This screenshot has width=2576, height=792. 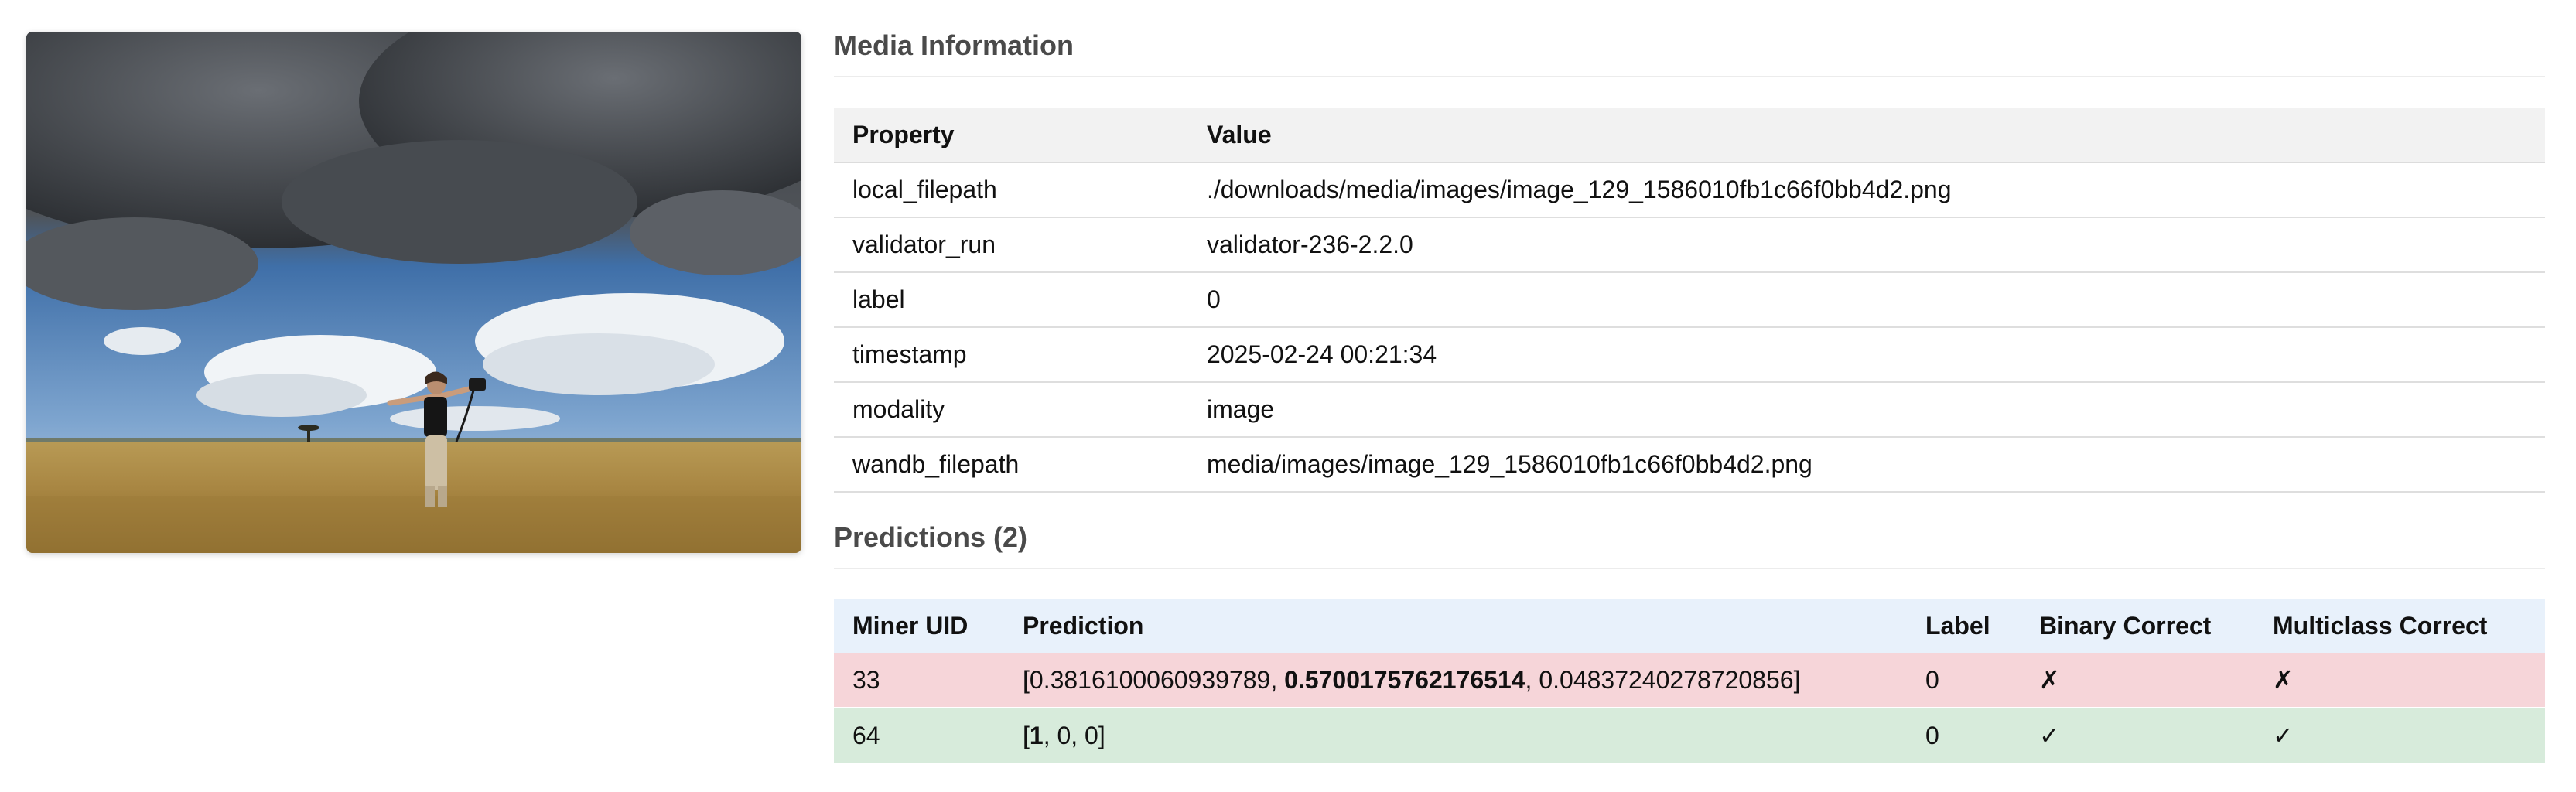 What do you see at coordinates (1011, 465) in the screenshot?
I see `property-cell: wandb_filepath` at bounding box center [1011, 465].